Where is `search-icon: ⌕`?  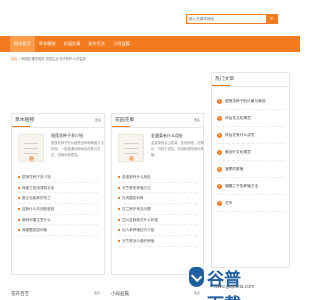 search-icon: ⌕ is located at coordinates (271, 19).